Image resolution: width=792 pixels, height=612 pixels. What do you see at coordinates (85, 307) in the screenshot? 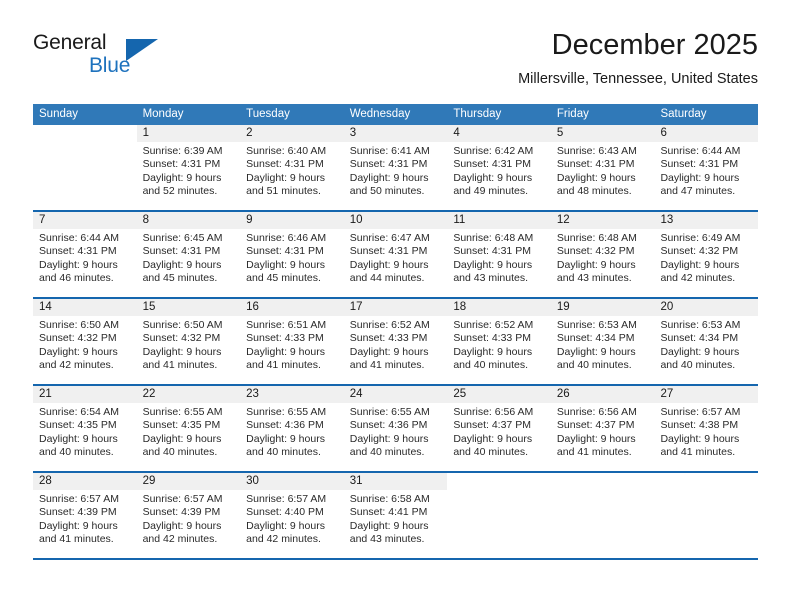
I see `day-number: 14` at bounding box center [85, 307].